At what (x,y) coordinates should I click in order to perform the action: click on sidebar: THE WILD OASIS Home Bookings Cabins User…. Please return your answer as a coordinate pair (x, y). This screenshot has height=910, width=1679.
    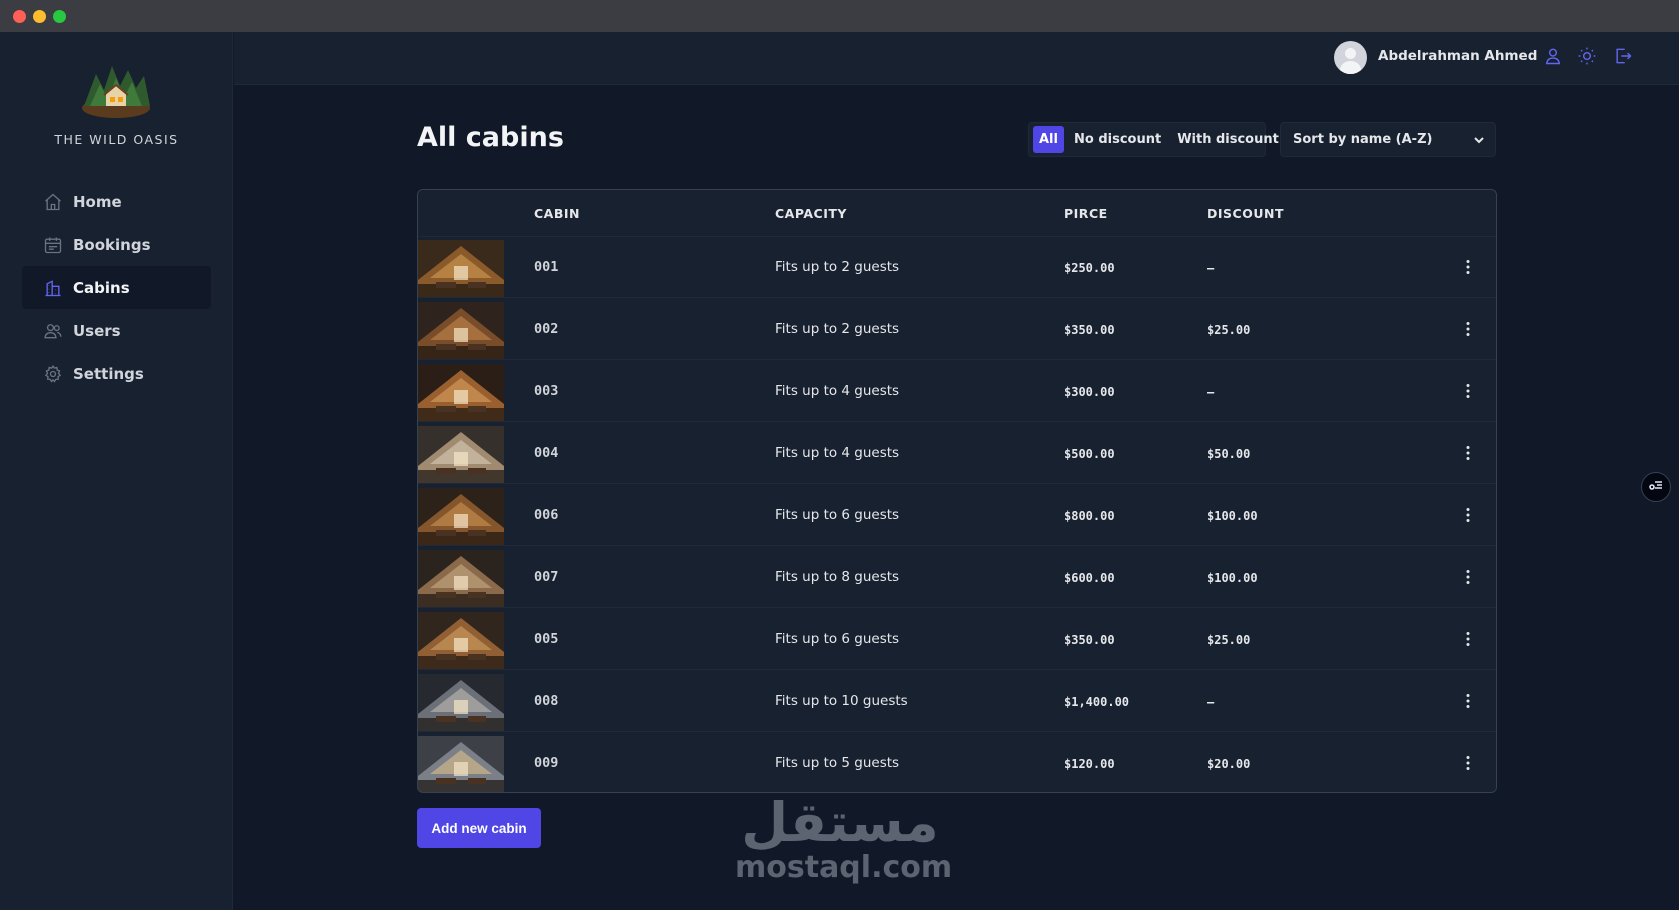
    Looking at the image, I should click on (116, 471).